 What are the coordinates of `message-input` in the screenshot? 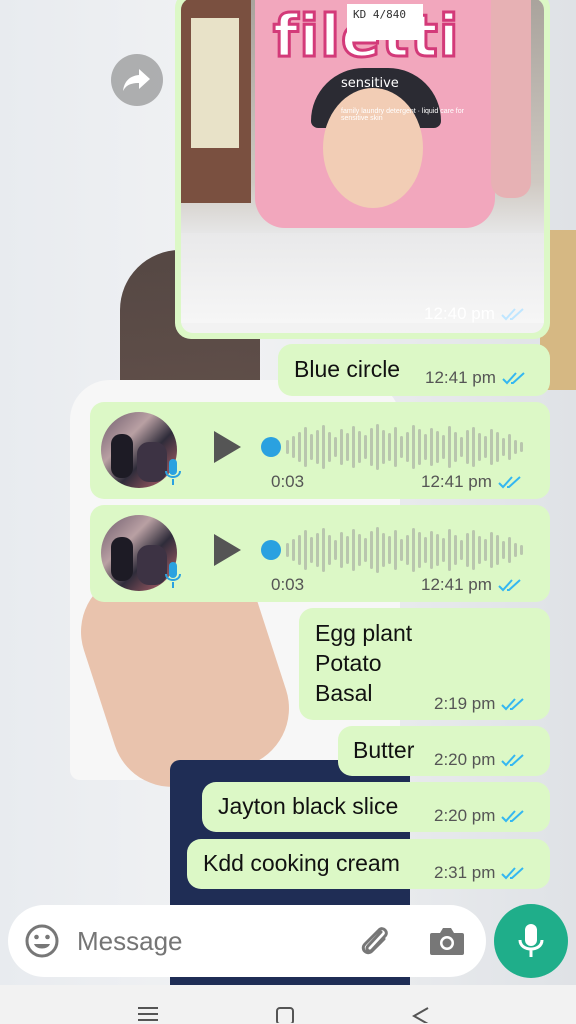 It's located at (212, 941).